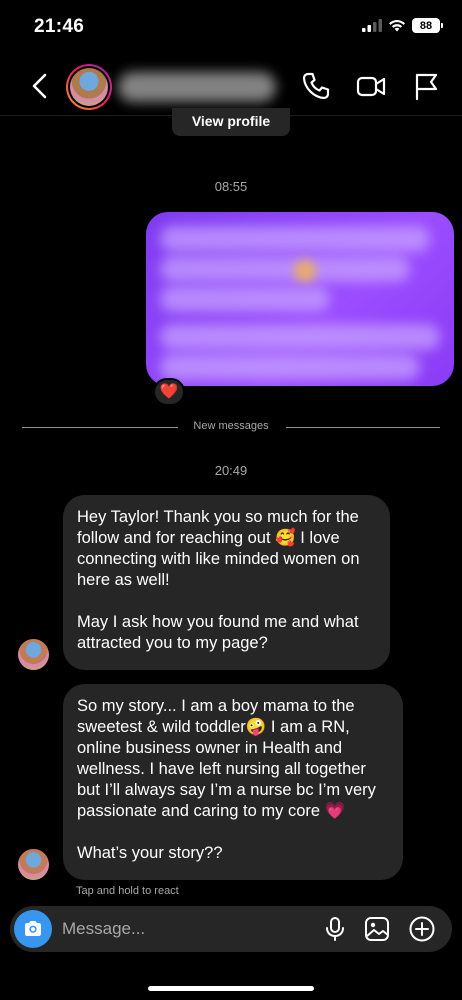  Describe the element at coordinates (231, 28) in the screenshot. I see `status-bar: 21:46 88` at that location.